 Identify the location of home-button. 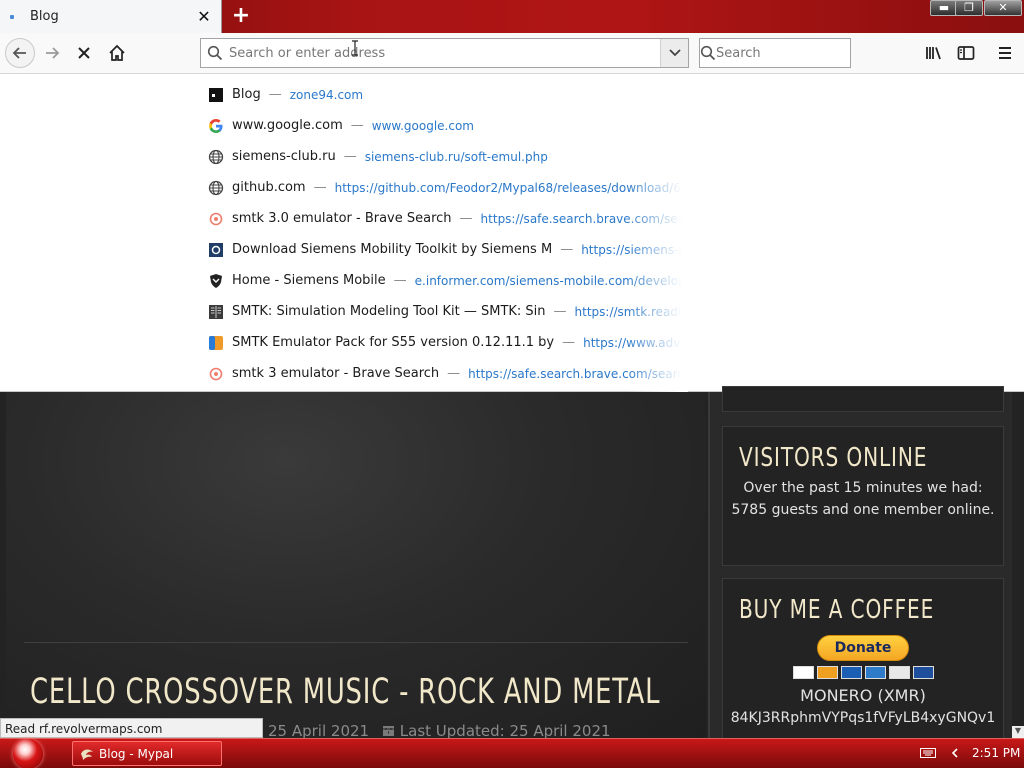
(117, 53).